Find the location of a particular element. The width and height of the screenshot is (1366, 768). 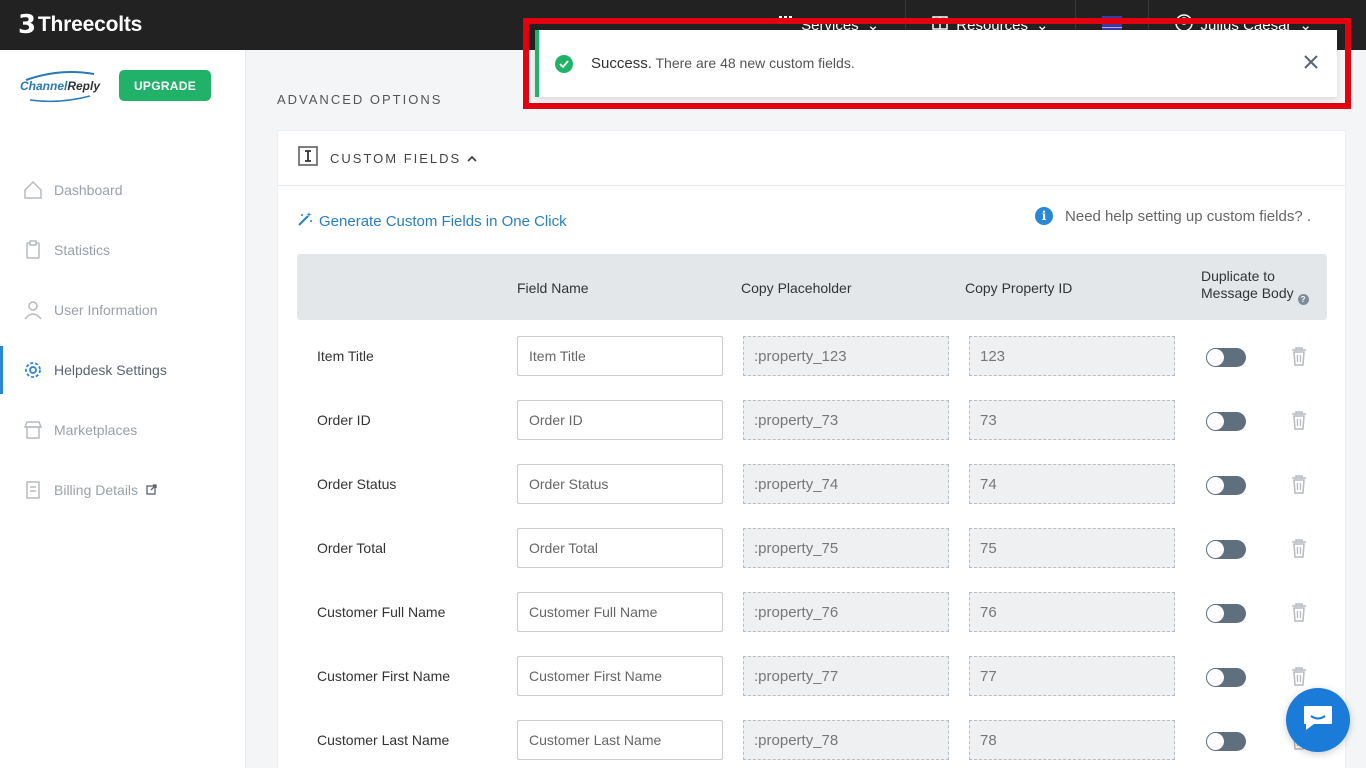

home-icon is located at coordinates (33, 190).